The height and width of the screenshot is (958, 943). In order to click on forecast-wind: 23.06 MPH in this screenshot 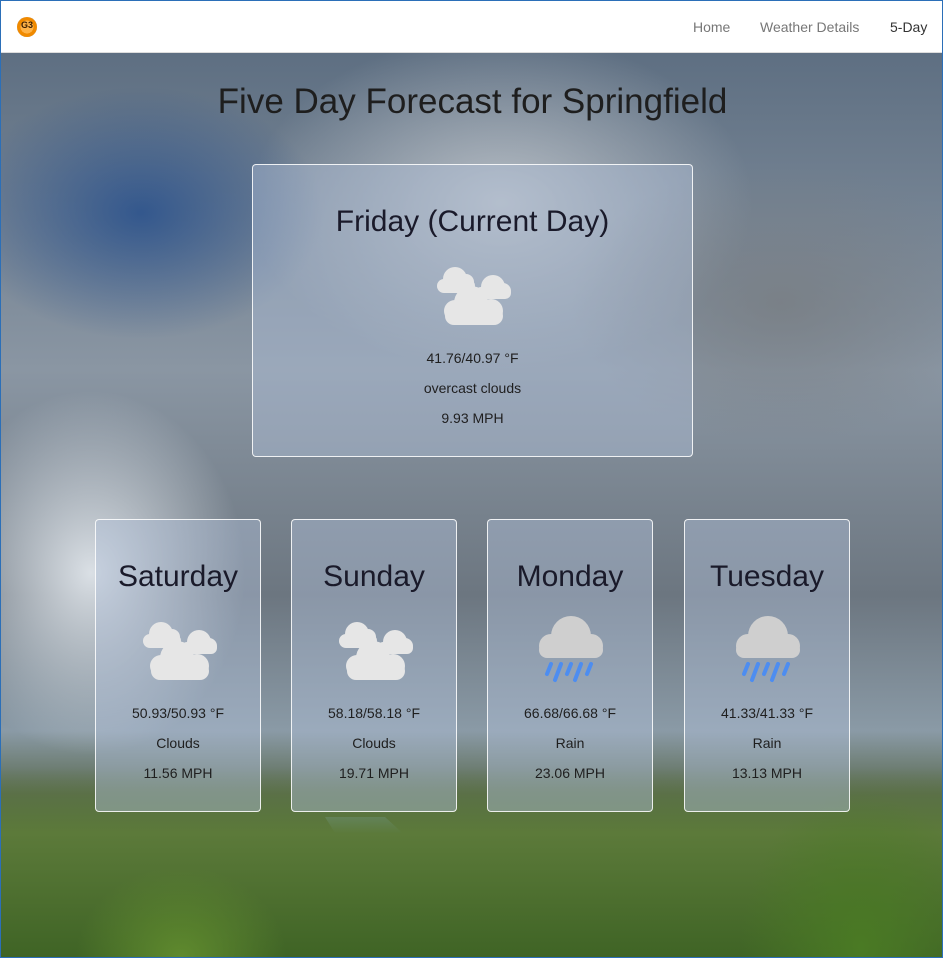, I will do `click(570, 773)`.